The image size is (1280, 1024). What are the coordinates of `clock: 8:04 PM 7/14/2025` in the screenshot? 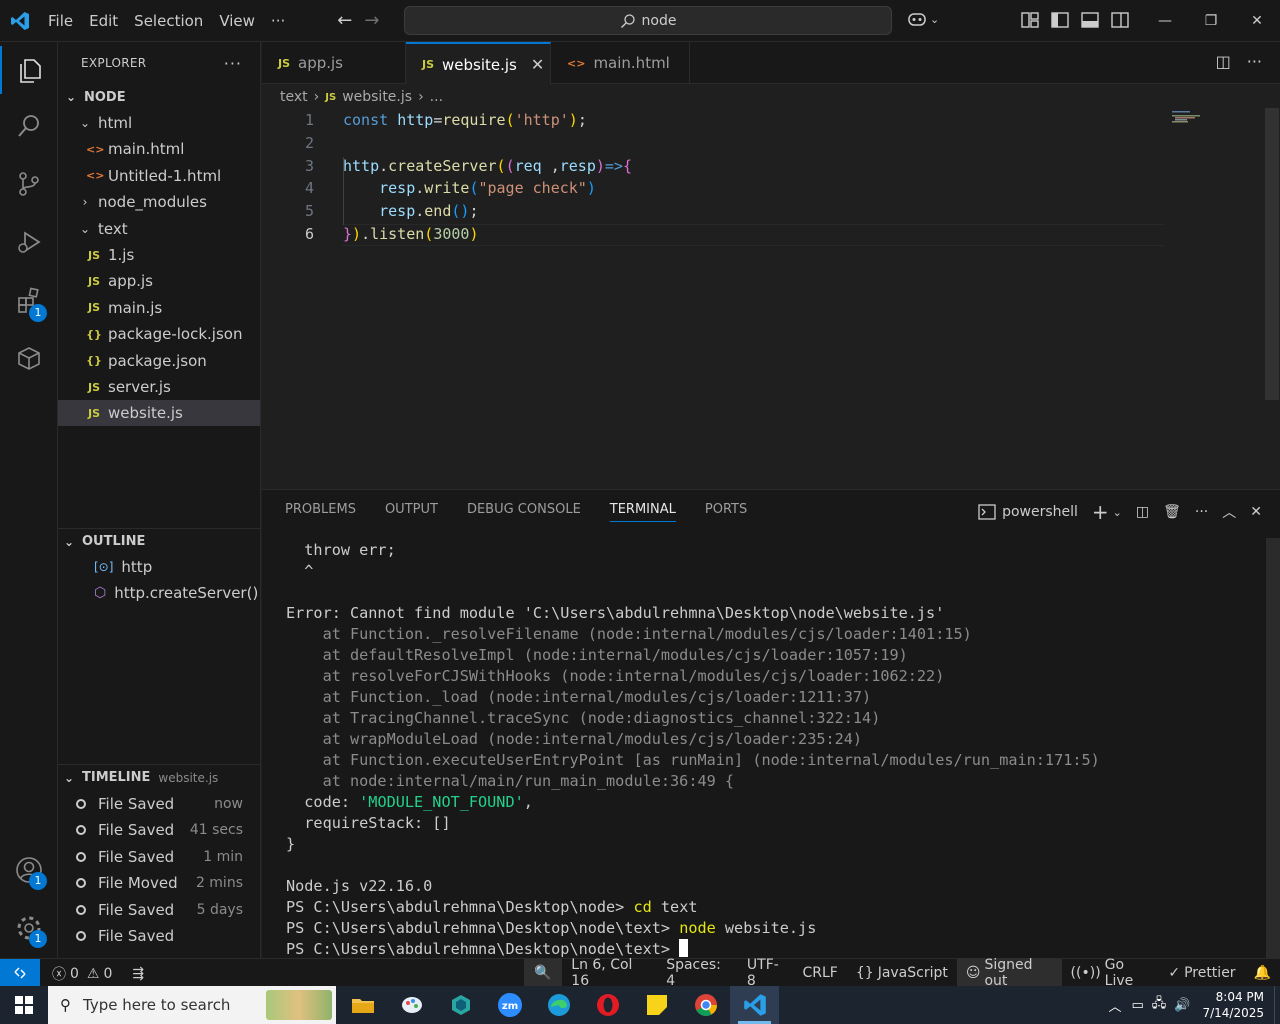 It's located at (1233, 1005).